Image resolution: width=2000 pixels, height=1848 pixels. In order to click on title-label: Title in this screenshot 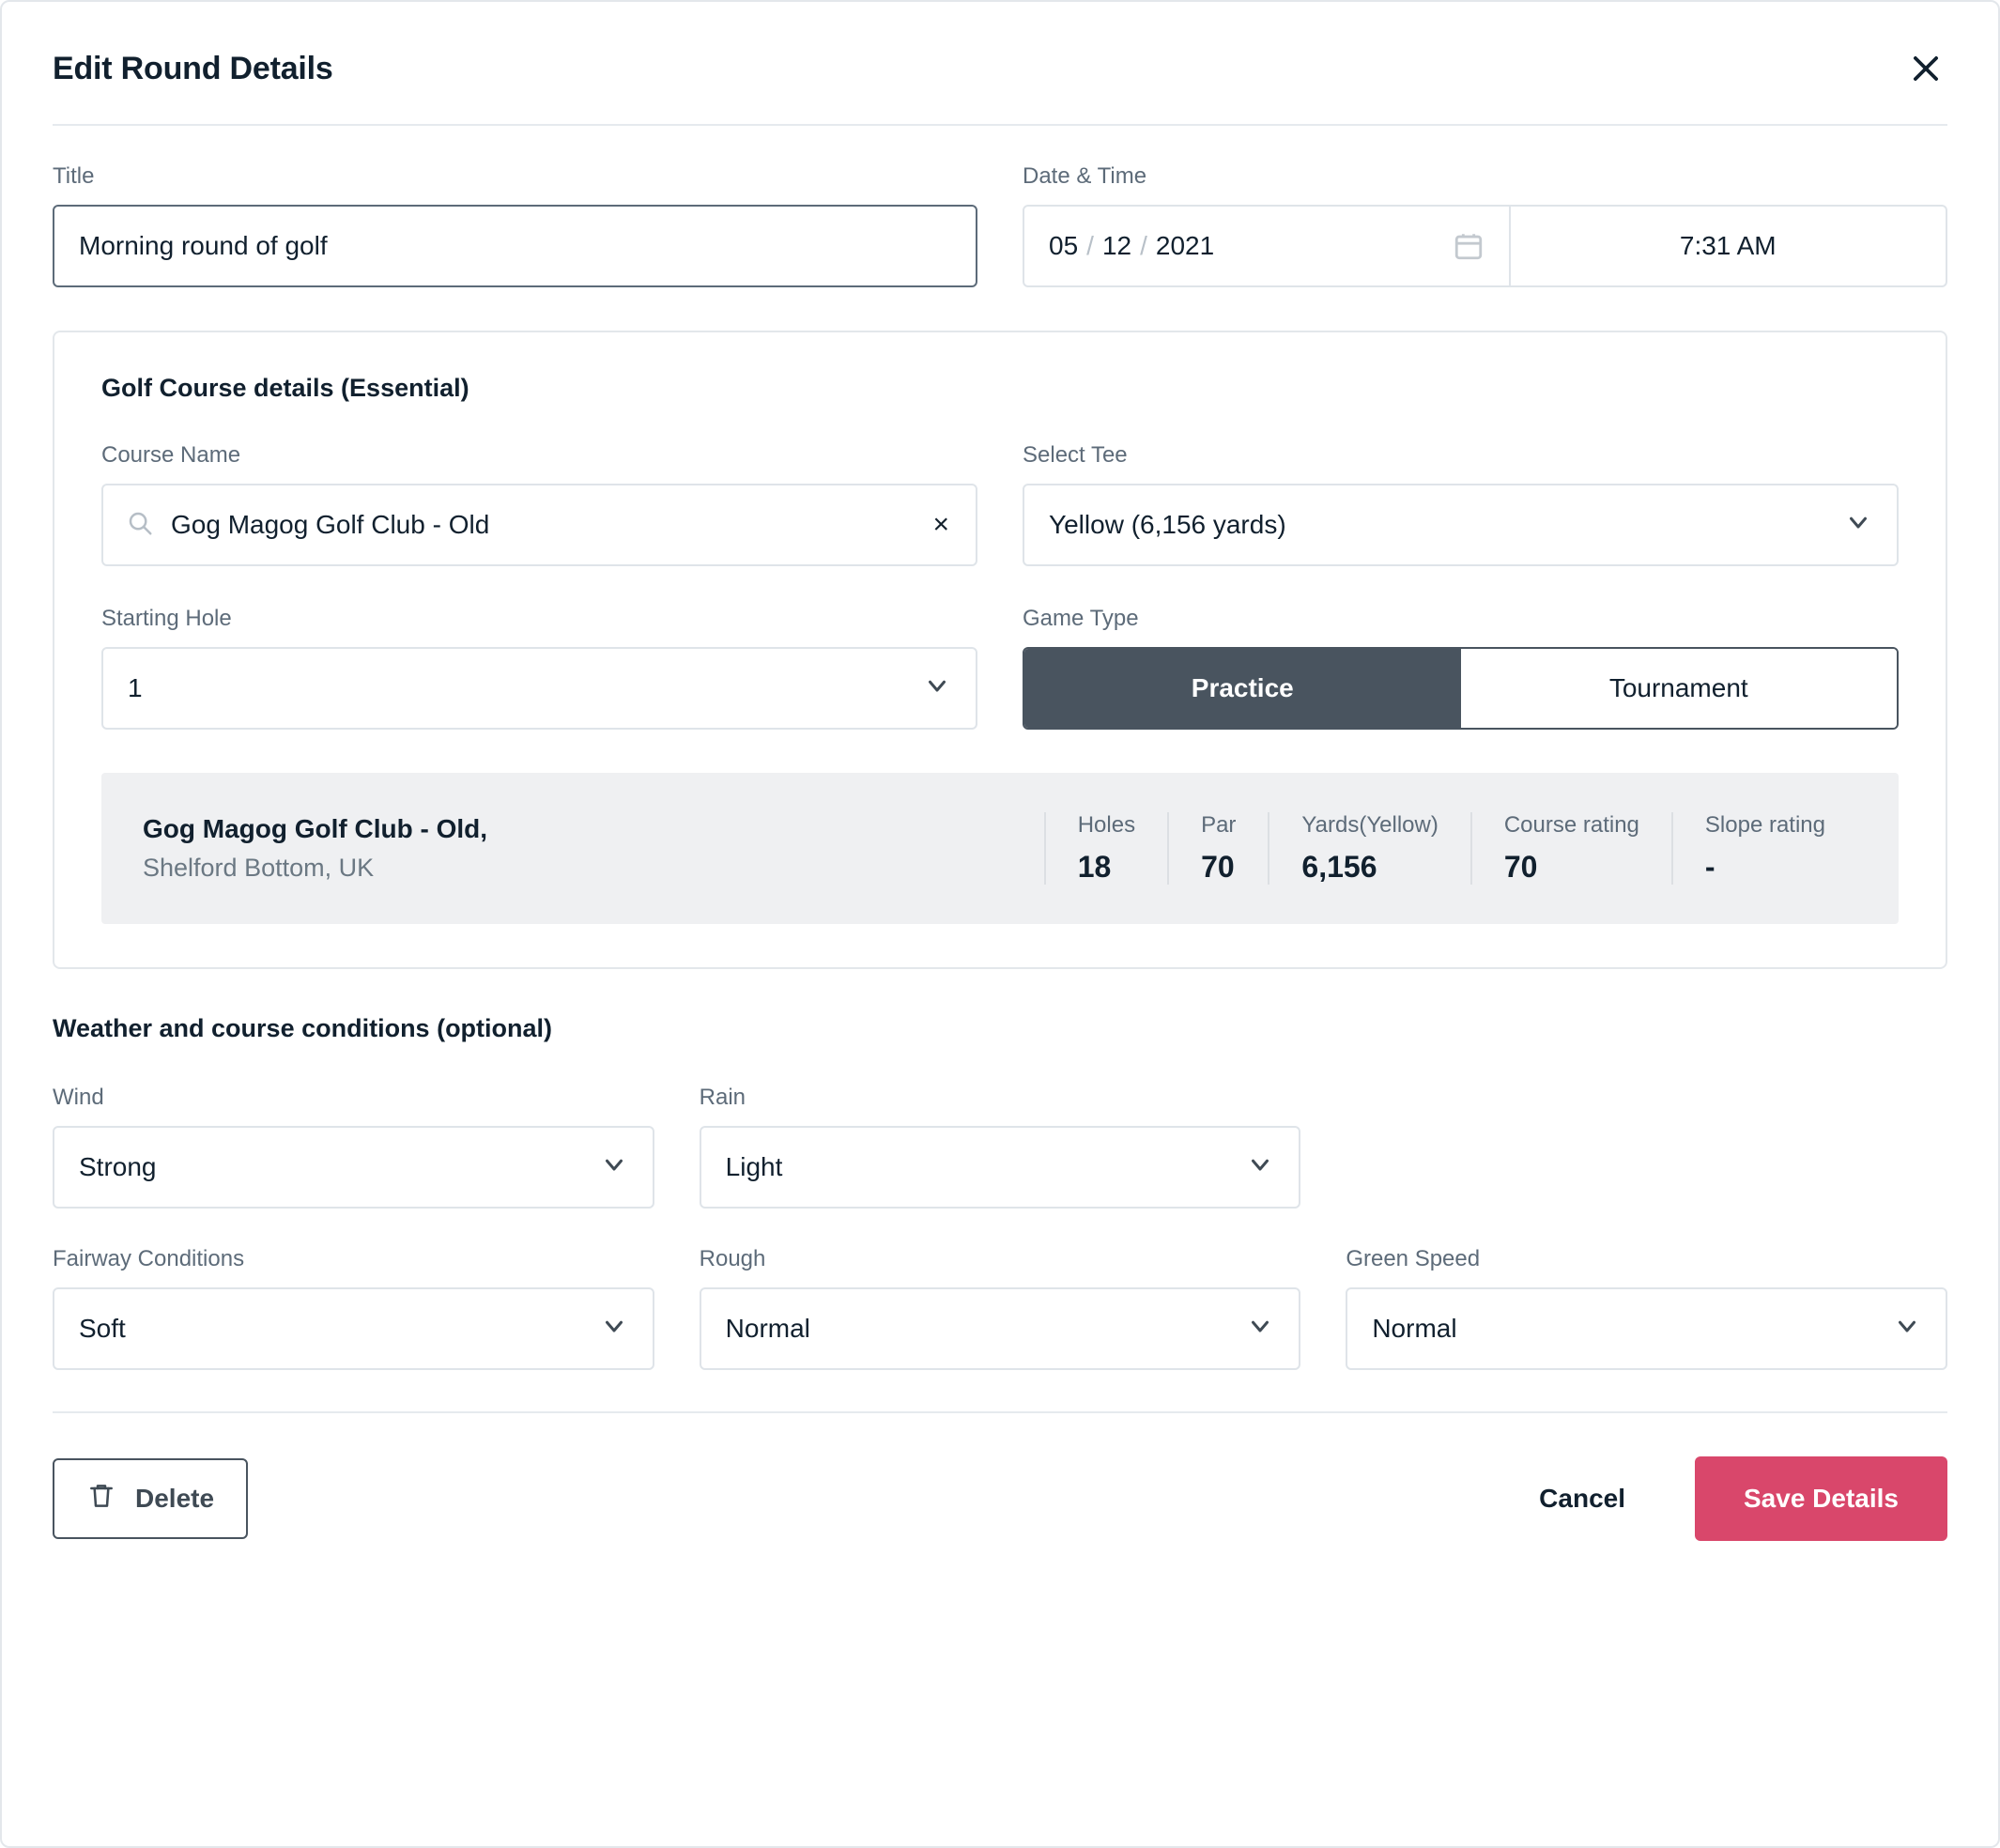, I will do `click(74, 176)`.